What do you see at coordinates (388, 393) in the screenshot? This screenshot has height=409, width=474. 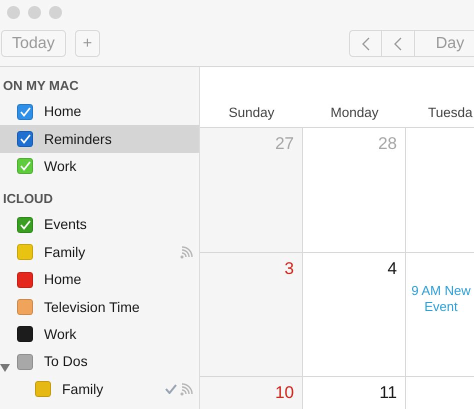 I see `day-number: 11` at bounding box center [388, 393].